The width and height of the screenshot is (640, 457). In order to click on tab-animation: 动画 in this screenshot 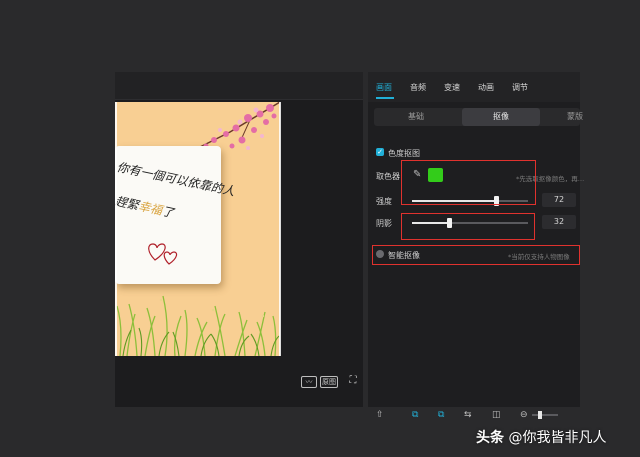, I will do `click(486, 87)`.